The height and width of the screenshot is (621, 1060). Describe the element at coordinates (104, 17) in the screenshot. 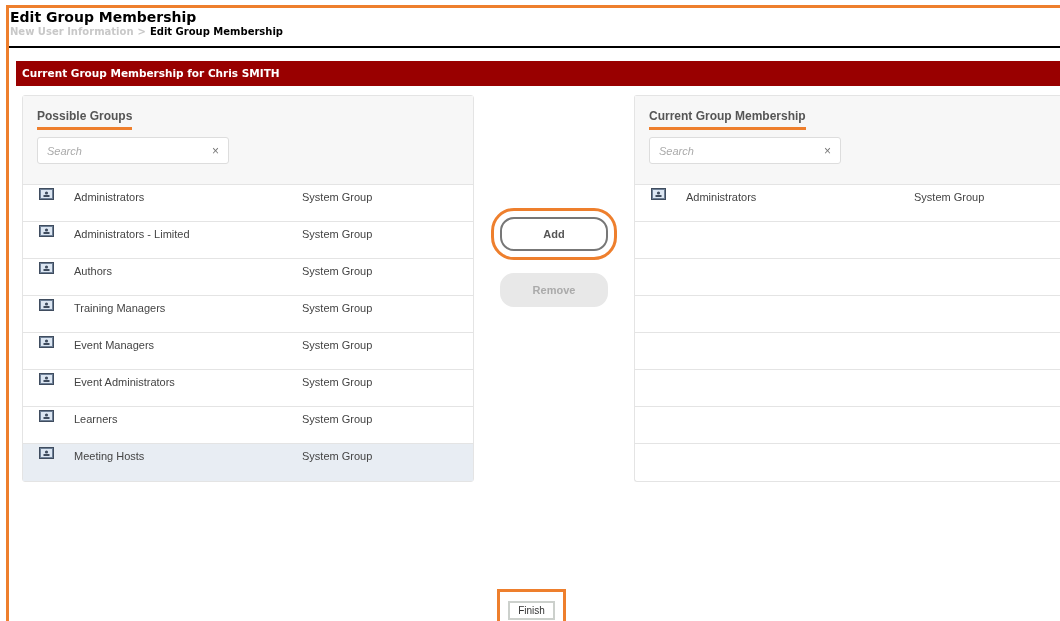

I see `page-title: Edit Group Membership` at that location.